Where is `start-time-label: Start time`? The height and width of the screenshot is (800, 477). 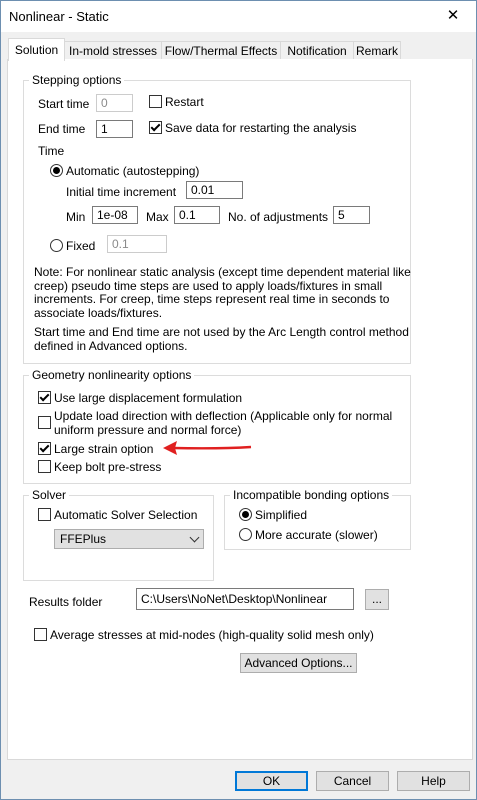
start-time-label: Start time is located at coordinates (64, 104).